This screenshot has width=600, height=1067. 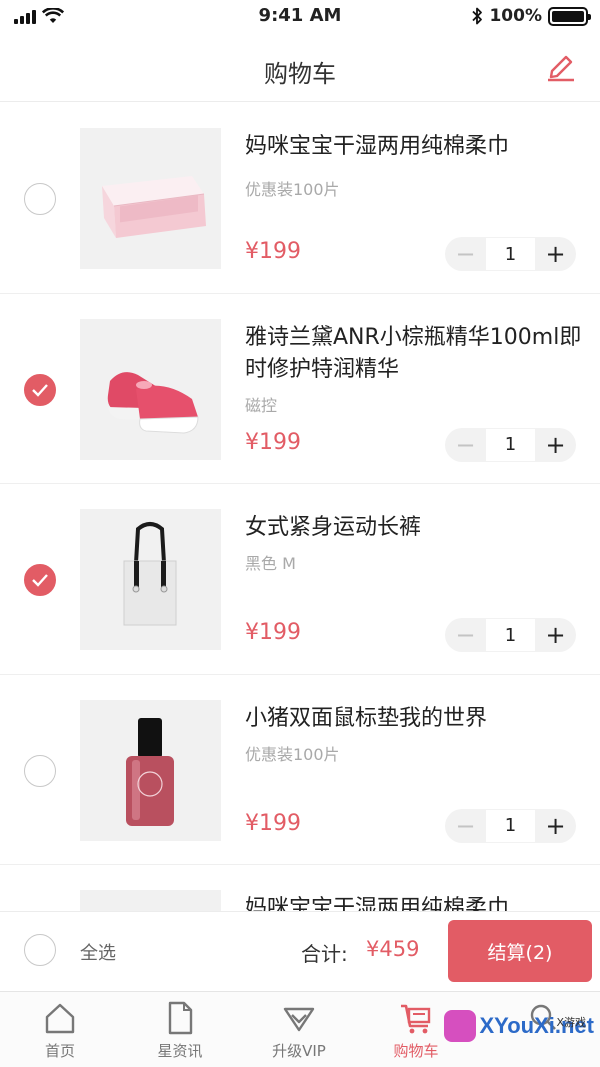 What do you see at coordinates (154, 207) in the screenshot?
I see `wipes-box-image` at bounding box center [154, 207].